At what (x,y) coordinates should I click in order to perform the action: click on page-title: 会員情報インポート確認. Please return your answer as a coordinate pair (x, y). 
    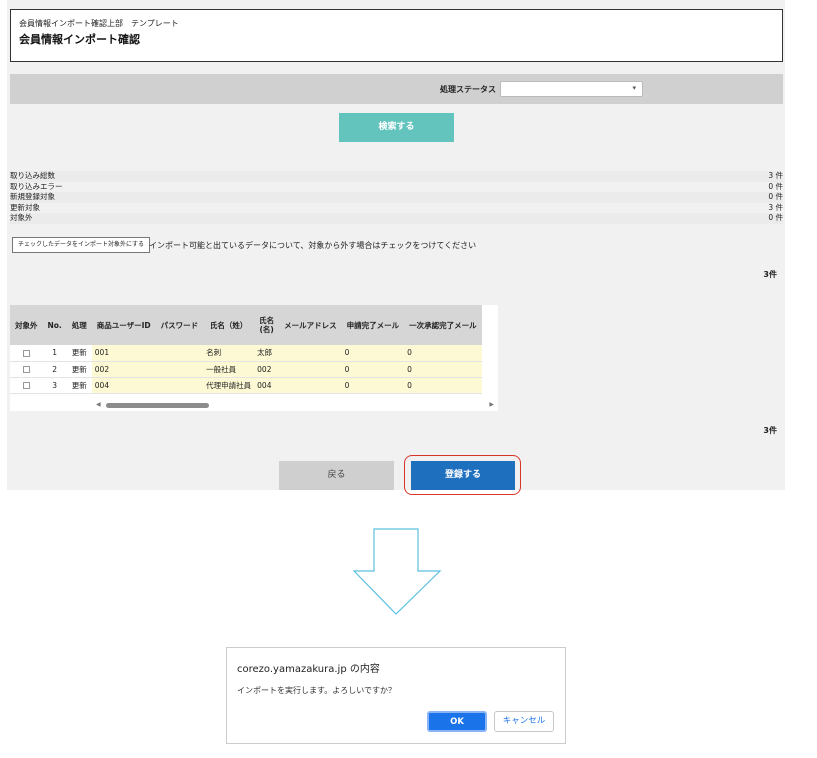
    Looking at the image, I should click on (79, 39).